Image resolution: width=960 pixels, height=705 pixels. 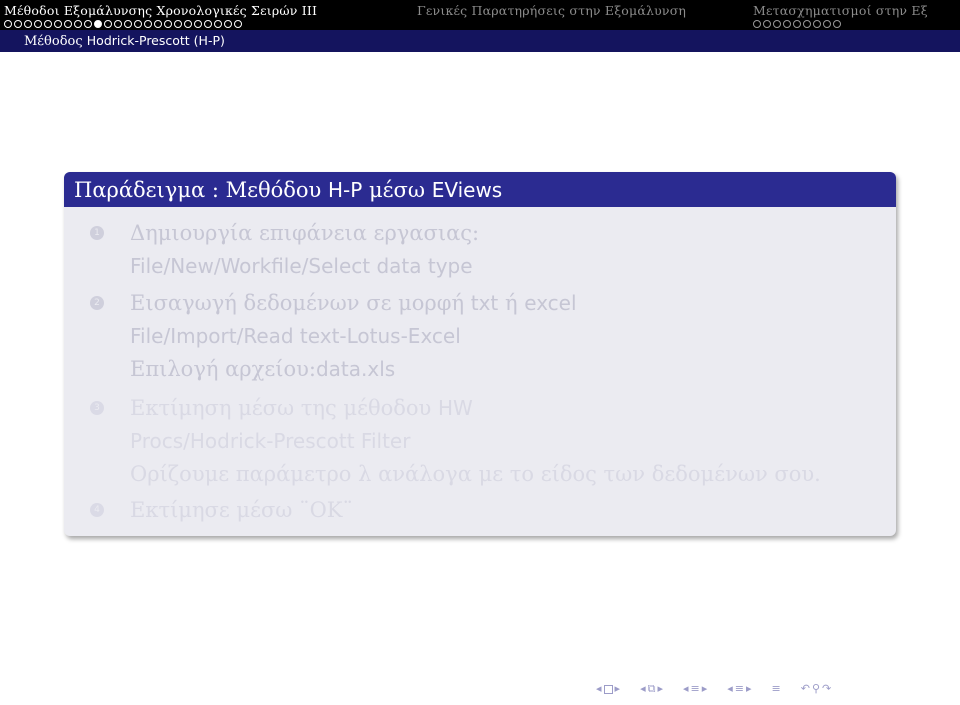 What do you see at coordinates (776, 689) in the screenshot?
I see `document-icon: ≡` at bounding box center [776, 689].